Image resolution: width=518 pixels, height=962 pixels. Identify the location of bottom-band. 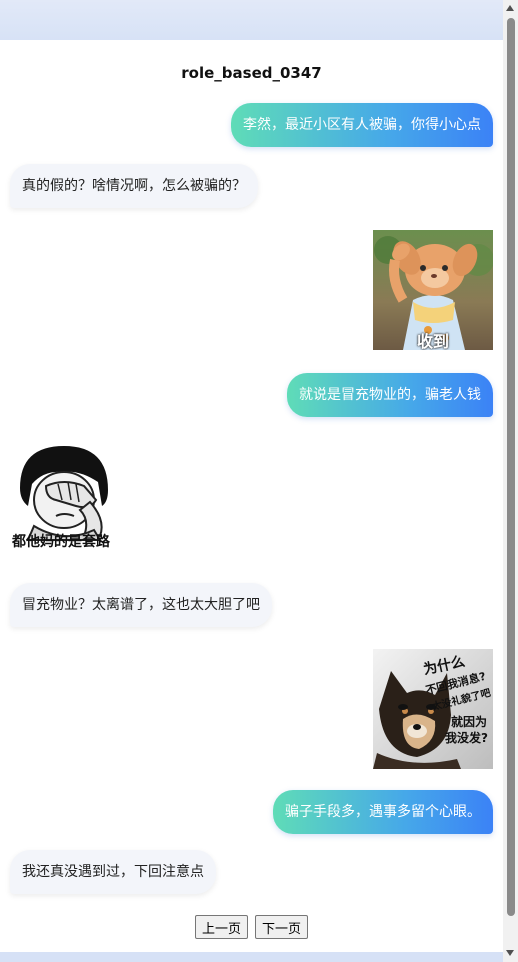
(251, 957).